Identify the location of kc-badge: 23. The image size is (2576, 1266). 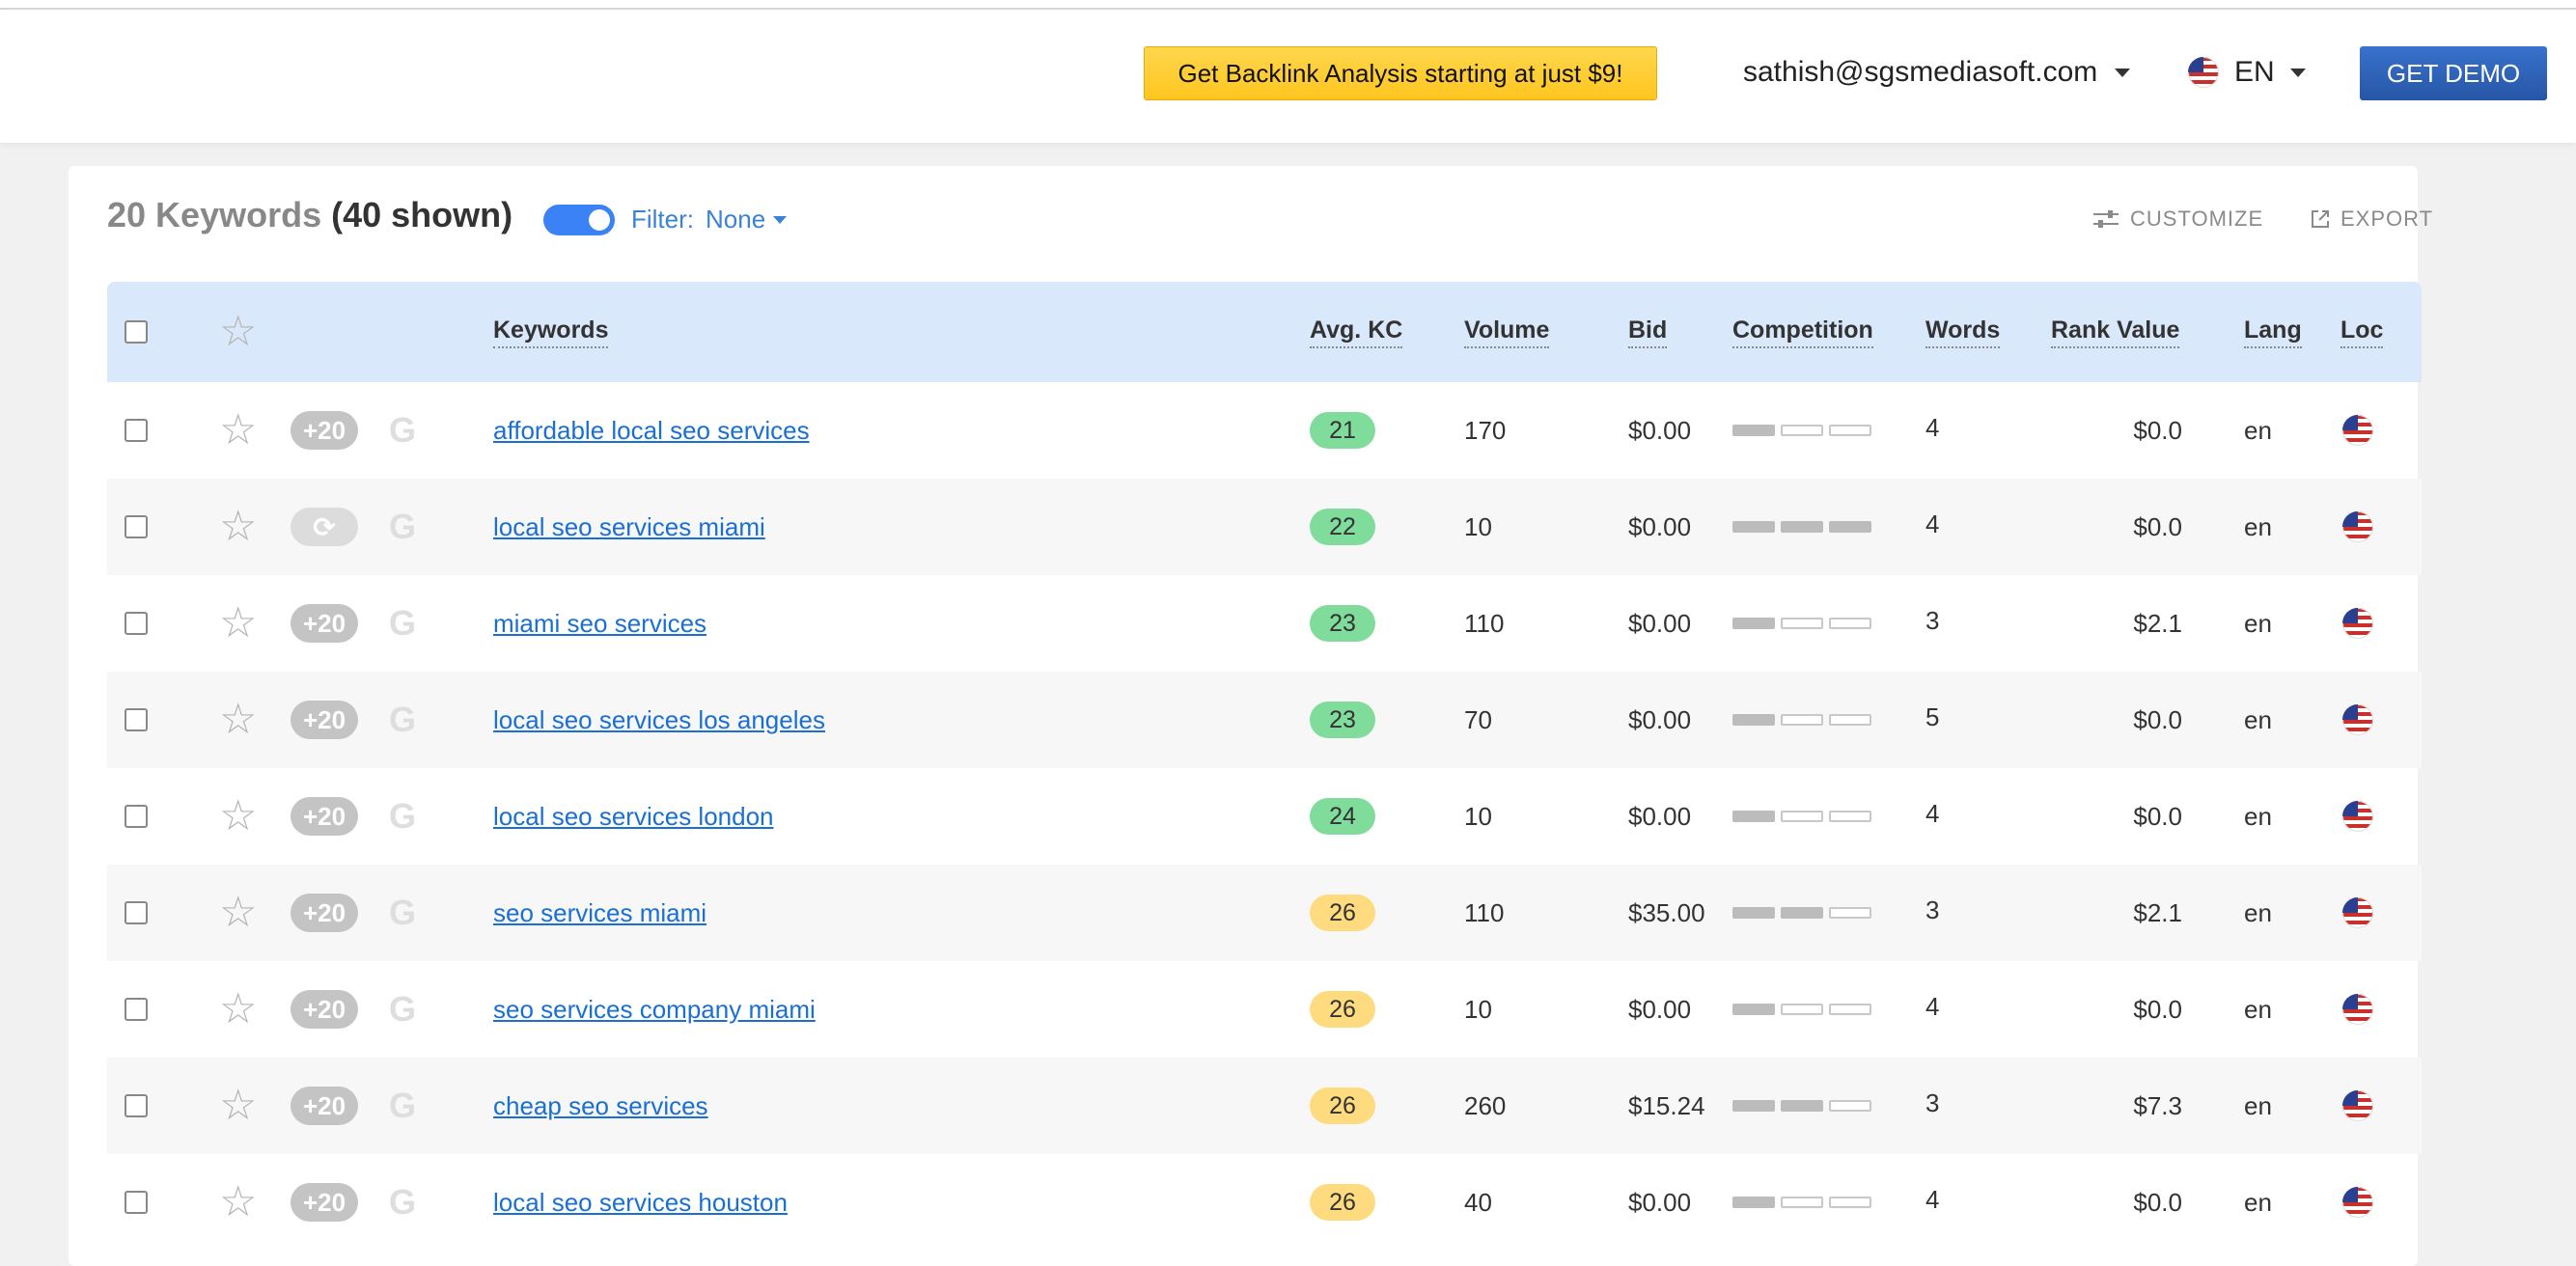
(1342, 623).